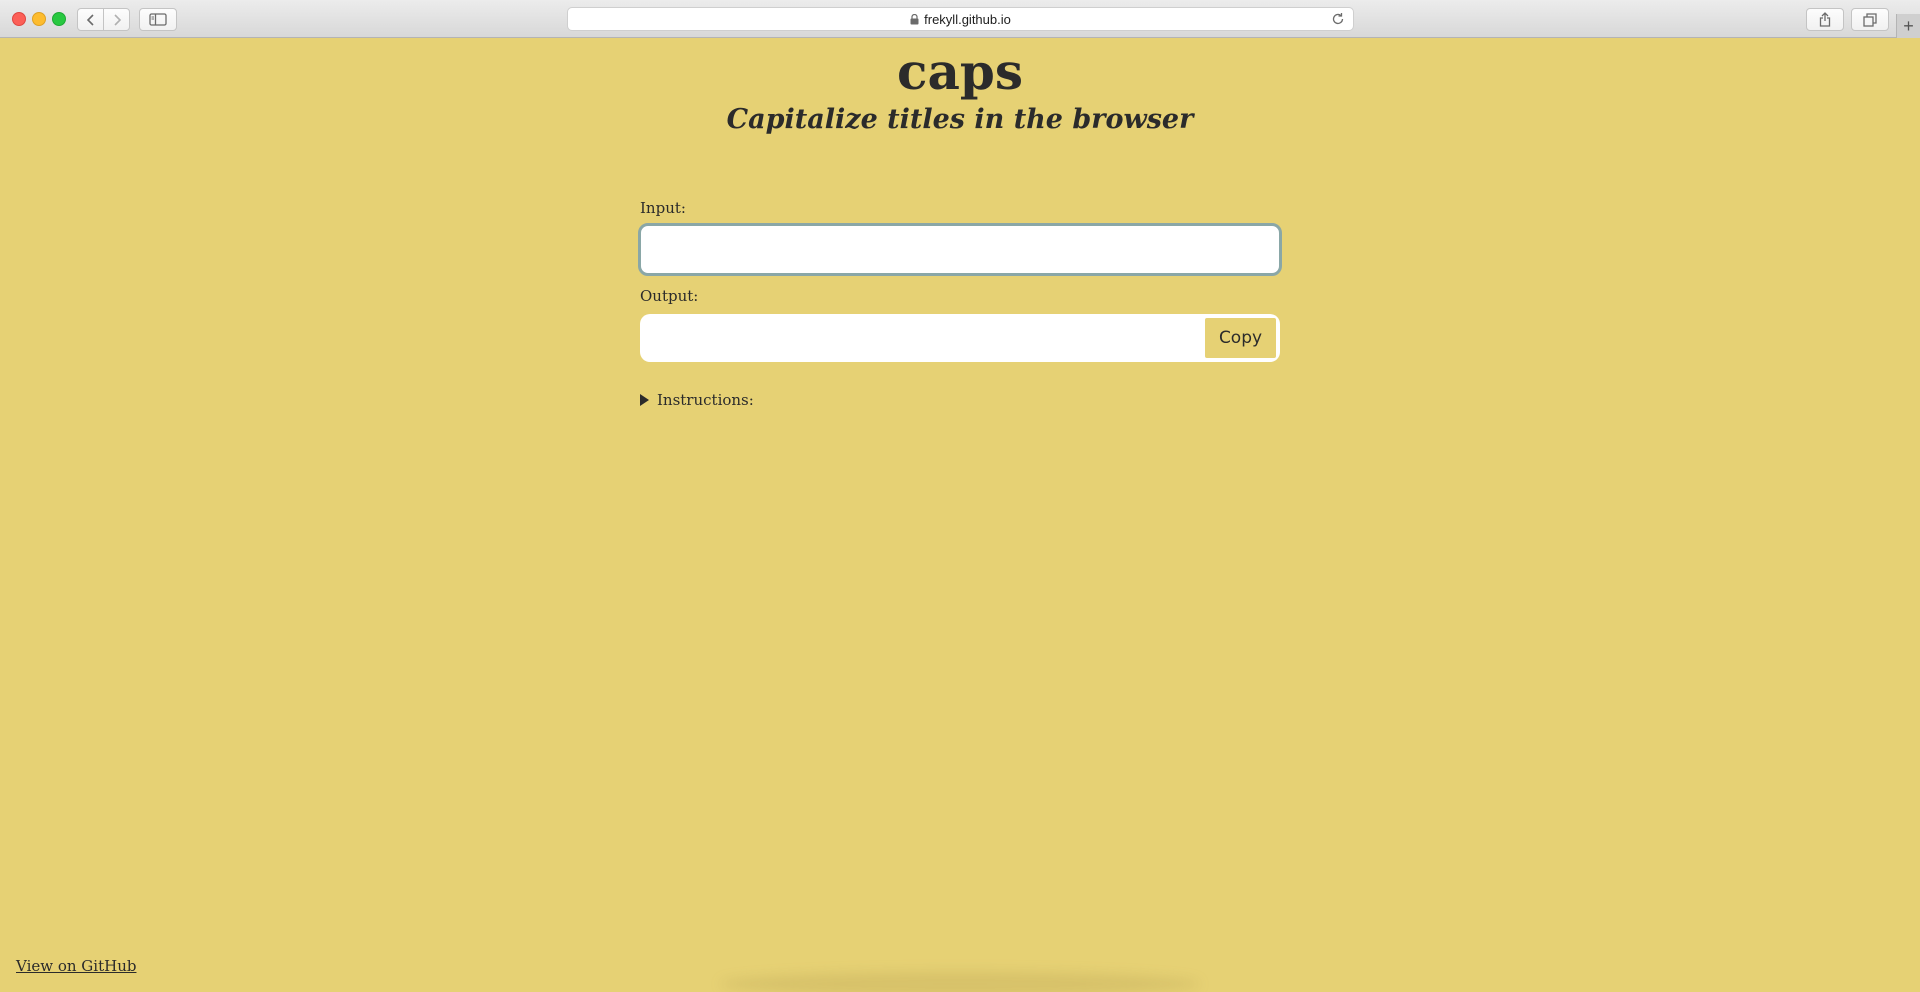 This screenshot has height=992, width=1920. What do you see at coordinates (705, 400) in the screenshot?
I see `instructions-label: Instructions:` at bounding box center [705, 400].